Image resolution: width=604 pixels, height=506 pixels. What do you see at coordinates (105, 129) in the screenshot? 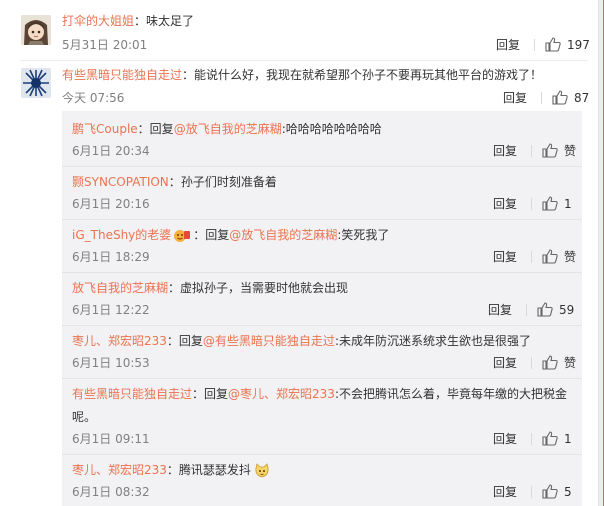
I see `username-link: 鹏飞Couple` at bounding box center [105, 129].